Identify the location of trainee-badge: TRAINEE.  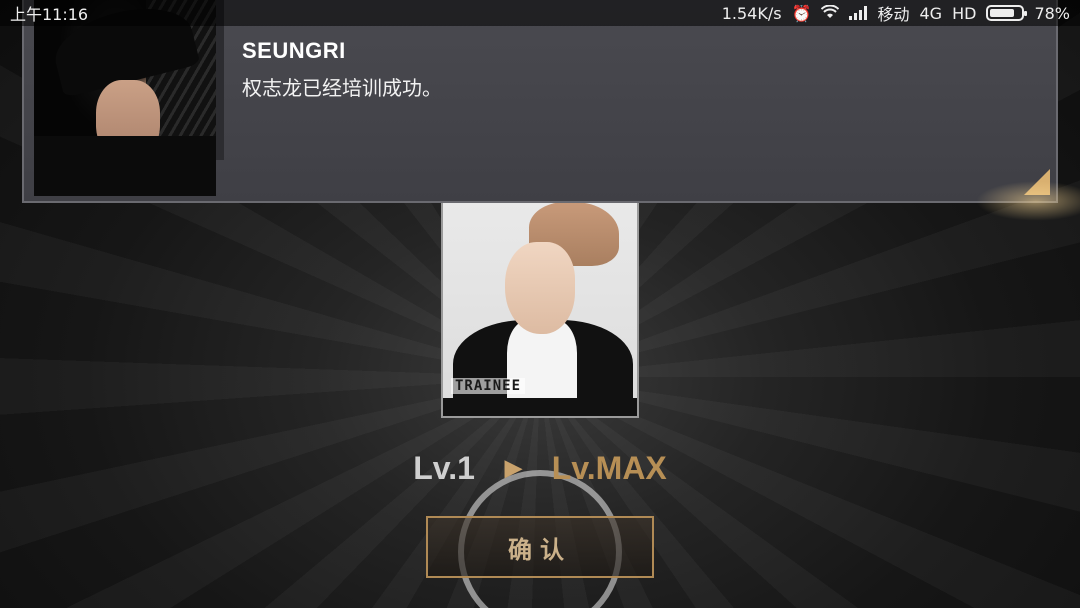
(488, 386).